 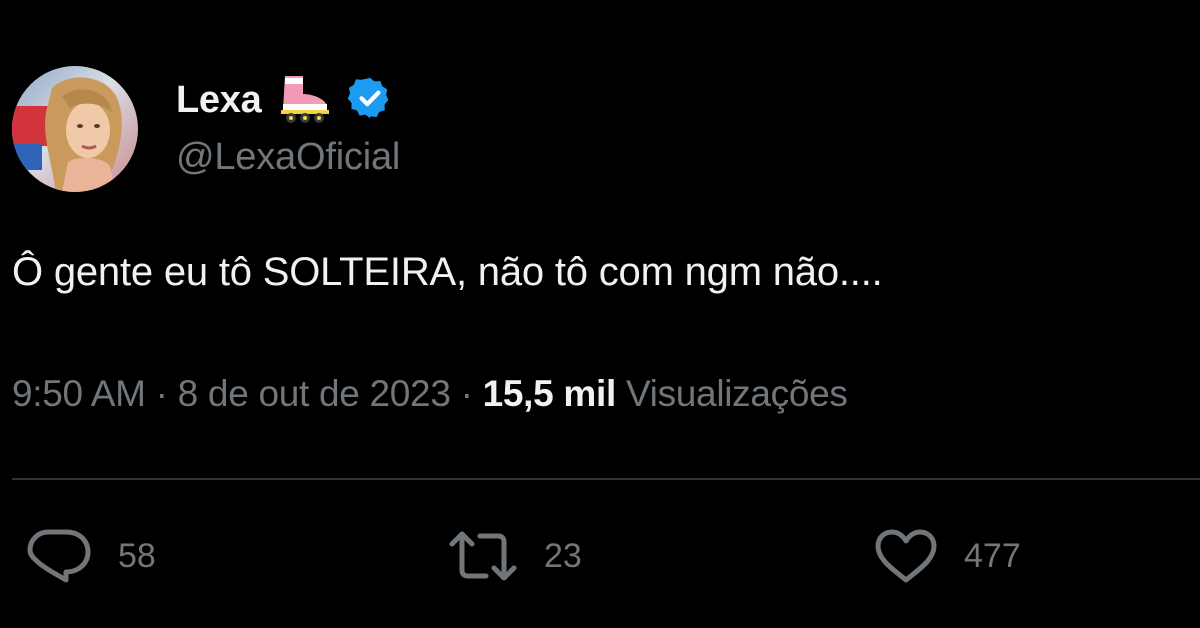 I want to click on roller-skate-icon, so click(x=304, y=100).